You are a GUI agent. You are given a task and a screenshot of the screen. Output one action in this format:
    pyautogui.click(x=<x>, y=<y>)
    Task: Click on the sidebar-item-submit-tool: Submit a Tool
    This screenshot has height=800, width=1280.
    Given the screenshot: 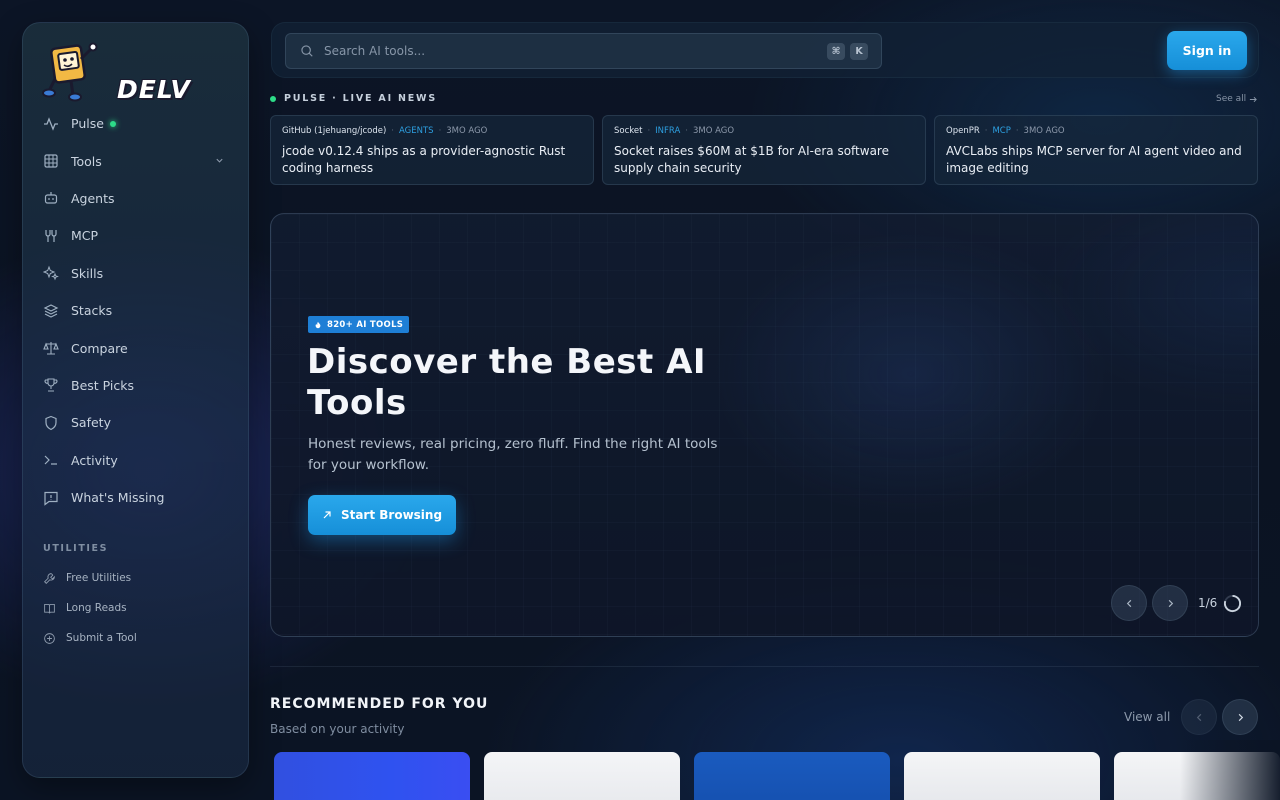 What is the action you would take?
    pyautogui.click(x=135, y=638)
    